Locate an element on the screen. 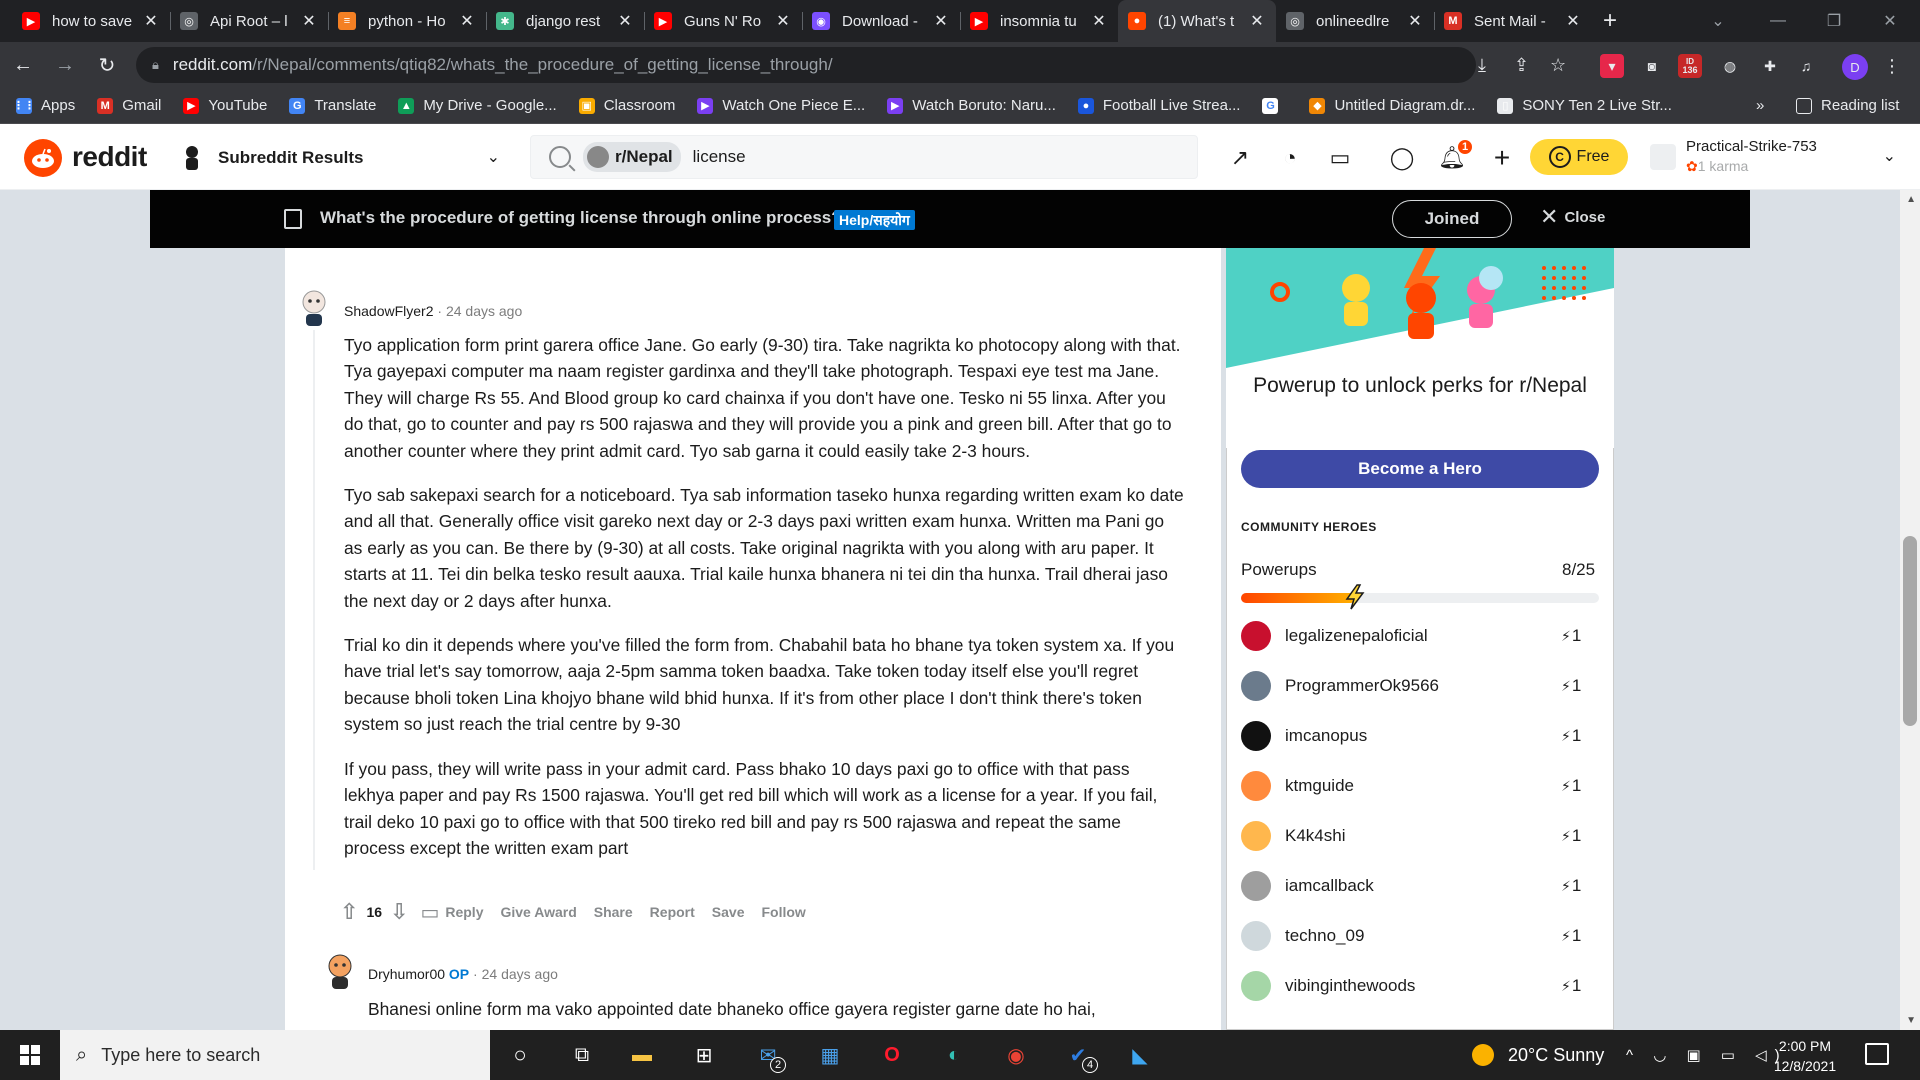  live-icon: ▭ is located at coordinates (1340, 158).